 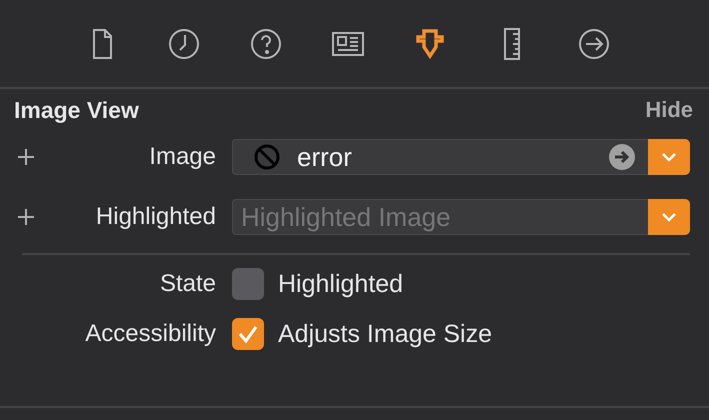 I want to click on section-title: Image View, so click(x=76, y=110).